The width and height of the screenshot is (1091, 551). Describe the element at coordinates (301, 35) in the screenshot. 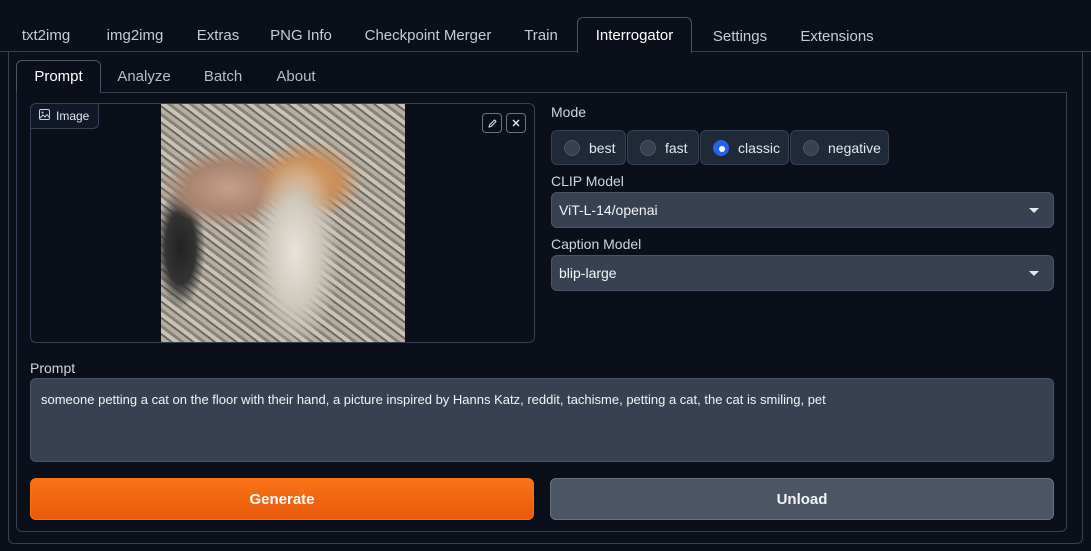

I see `tab-png-info: PNG Info` at that location.